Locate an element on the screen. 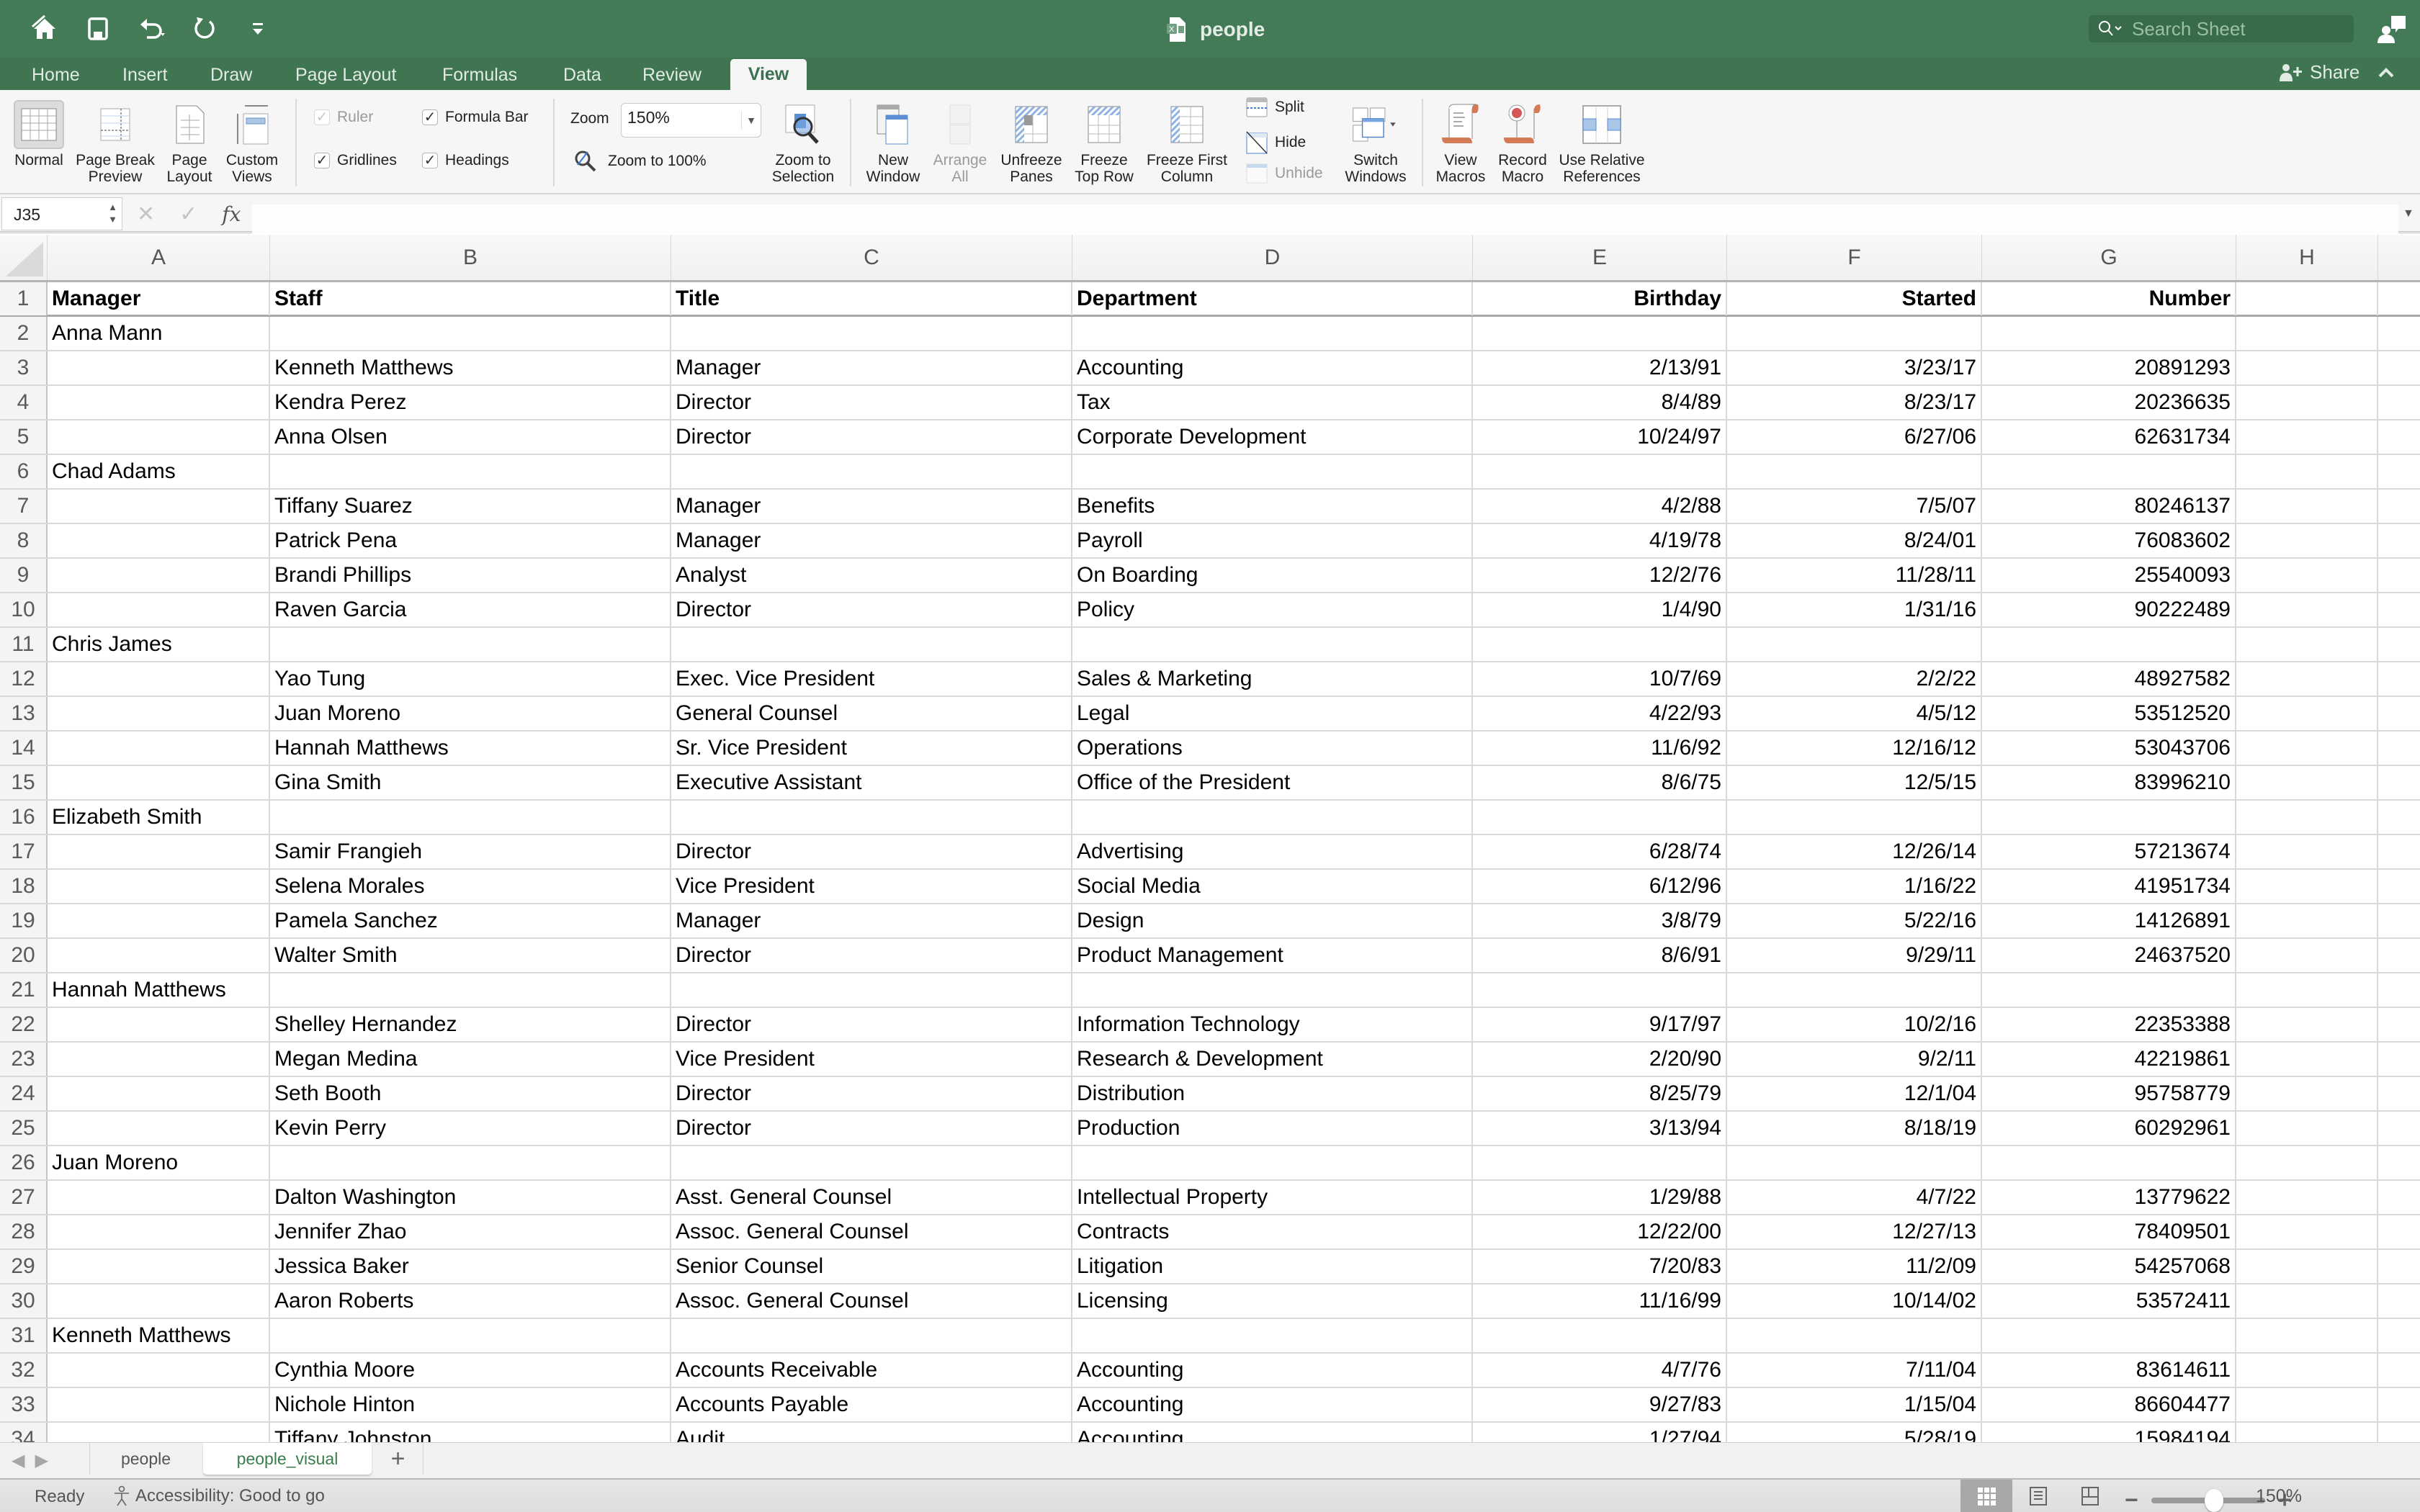 The height and width of the screenshot is (1512, 2420). cell-g26 is located at coordinates (2109, 1162).